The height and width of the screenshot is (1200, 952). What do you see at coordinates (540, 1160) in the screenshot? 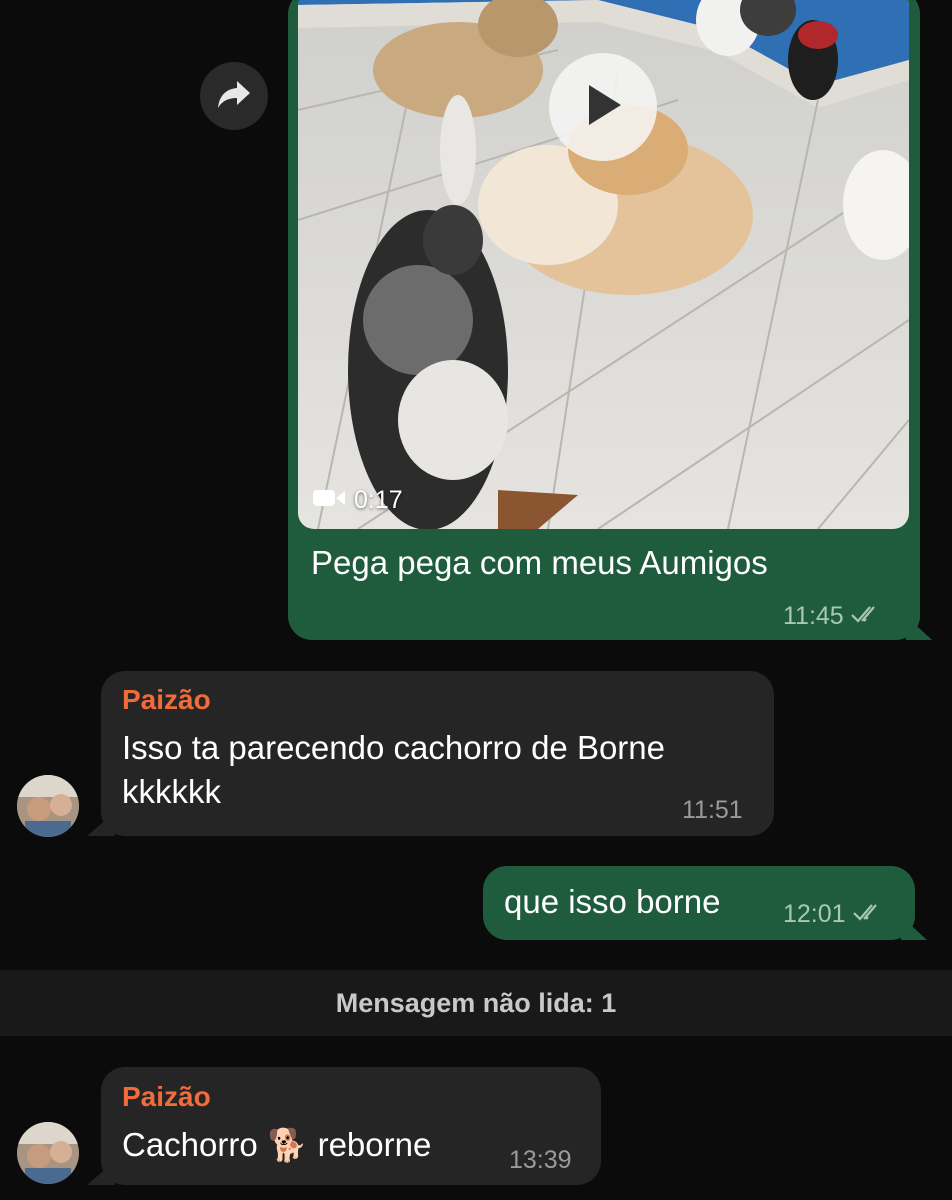
I see `message-timestamp: 13:39` at bounding box center [540, 1160].